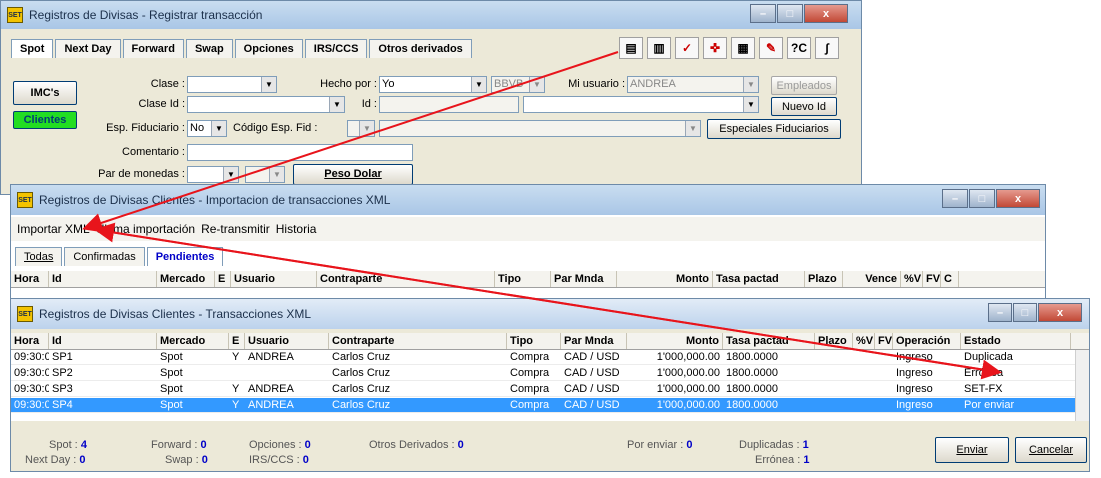 The height and width of the screenshot is (478, 1101). I want to click on tab-opciones: Opciones, so click(268, 48).